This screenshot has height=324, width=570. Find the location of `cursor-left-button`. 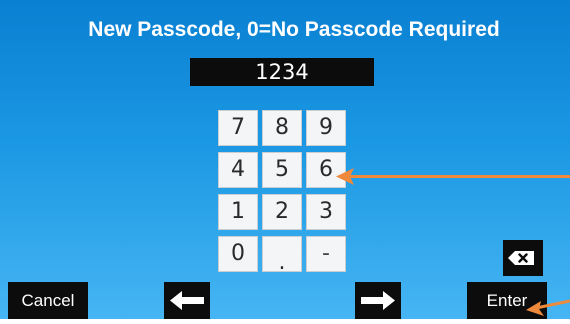

cursor-left-button is located at coordinates (187, 300).